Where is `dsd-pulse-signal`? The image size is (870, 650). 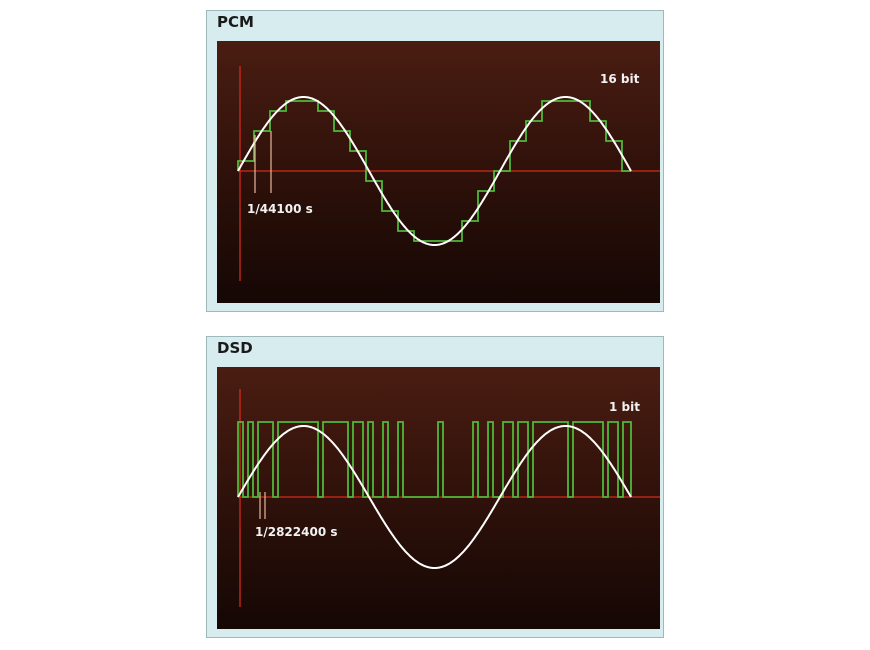
dsd-pulse-signal is located at coordinates (434, 459).